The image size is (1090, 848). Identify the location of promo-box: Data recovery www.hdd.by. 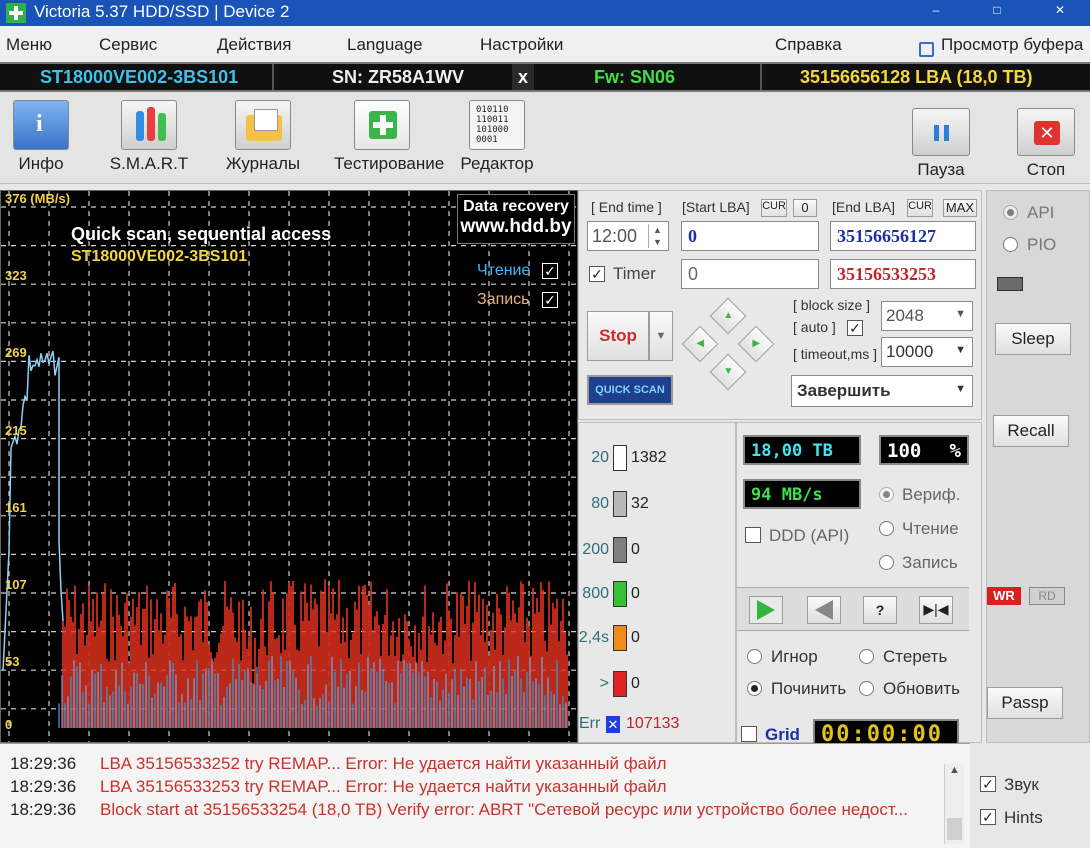
(516, 219).